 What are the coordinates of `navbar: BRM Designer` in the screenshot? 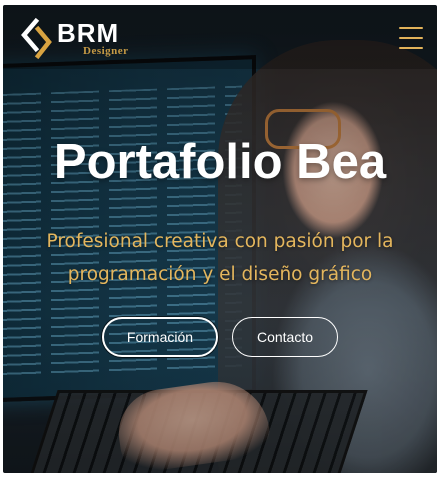 It's located at (220, 37).